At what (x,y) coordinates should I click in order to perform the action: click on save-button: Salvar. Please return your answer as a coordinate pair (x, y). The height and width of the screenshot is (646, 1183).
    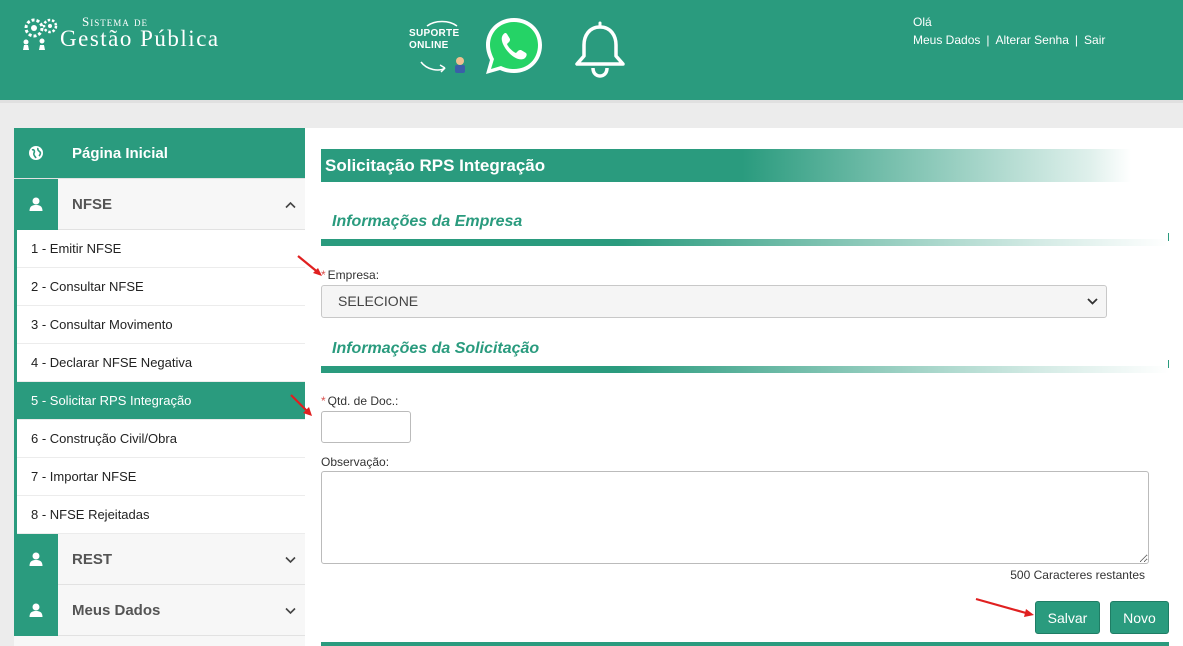
    Looking at the image, I should click on (1067, 617).